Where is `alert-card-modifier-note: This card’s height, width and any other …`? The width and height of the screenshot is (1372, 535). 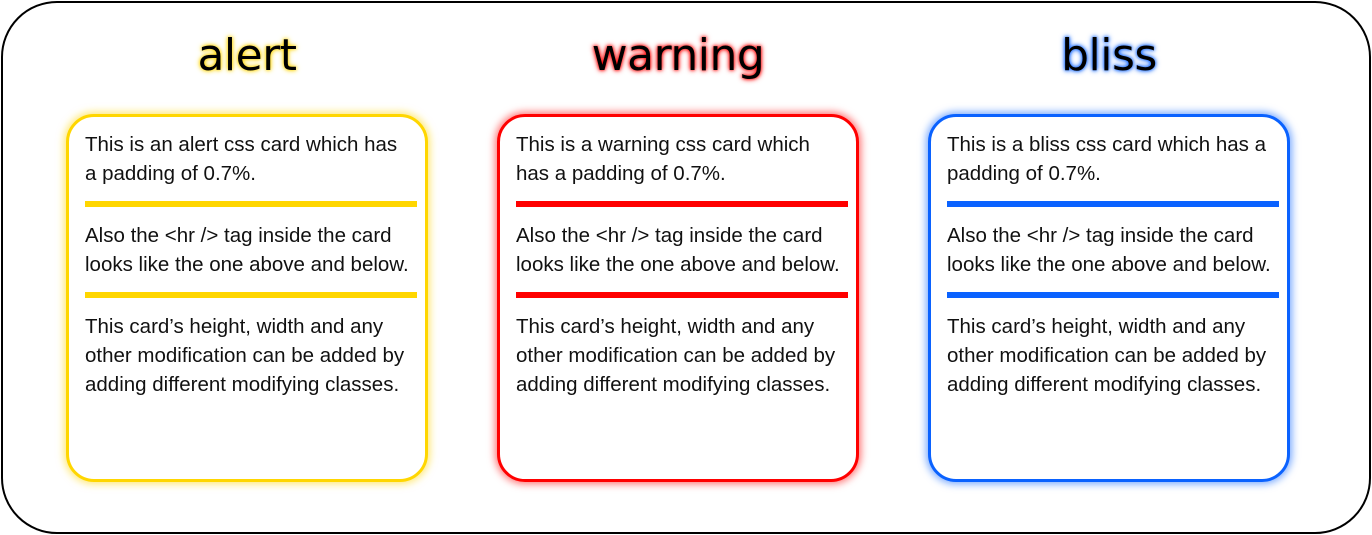
alert-card-modifier-note: This card’s height, width and any other … is located at coordinates (245, 355).